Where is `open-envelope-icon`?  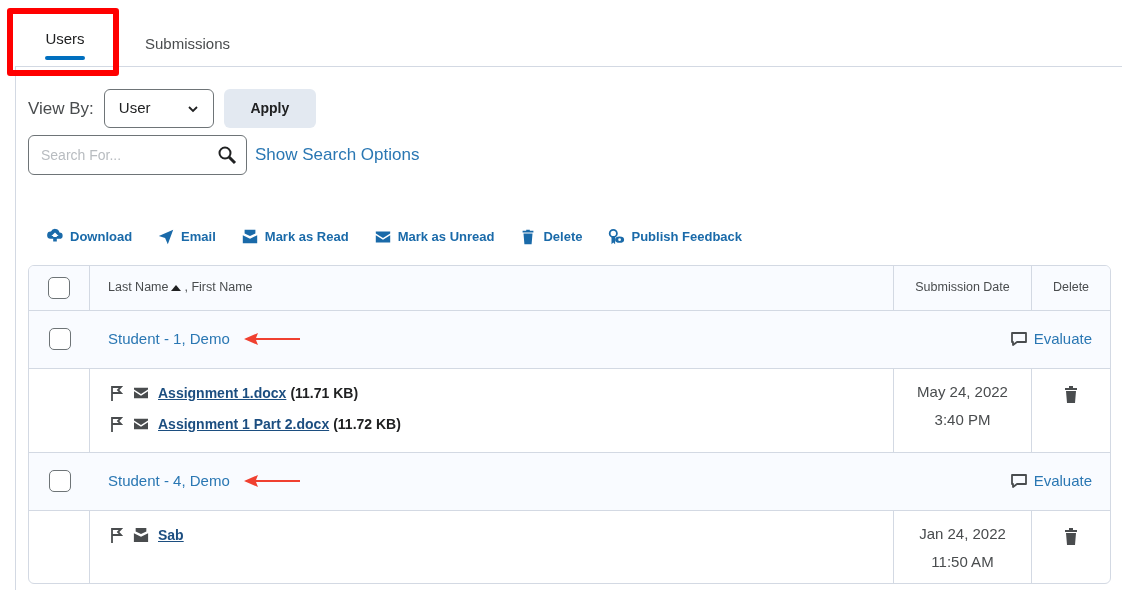
open-envelope-icon is located at coordinates (249, 236).